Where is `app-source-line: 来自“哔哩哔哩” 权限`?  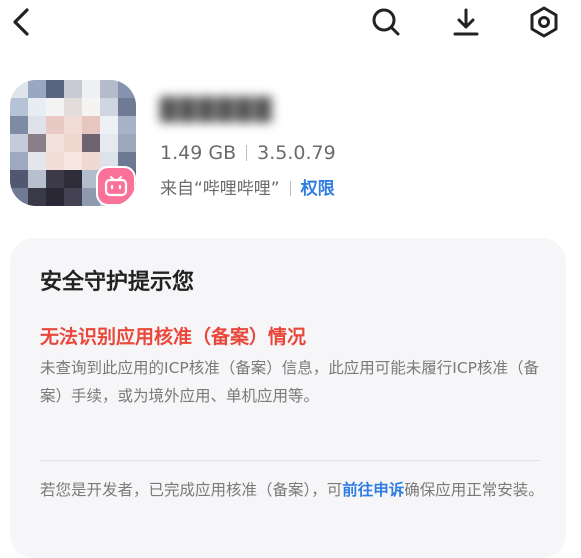 app-source-line: 来自“哔哩哔哩” 权限 is located at coordinates (247, 186).